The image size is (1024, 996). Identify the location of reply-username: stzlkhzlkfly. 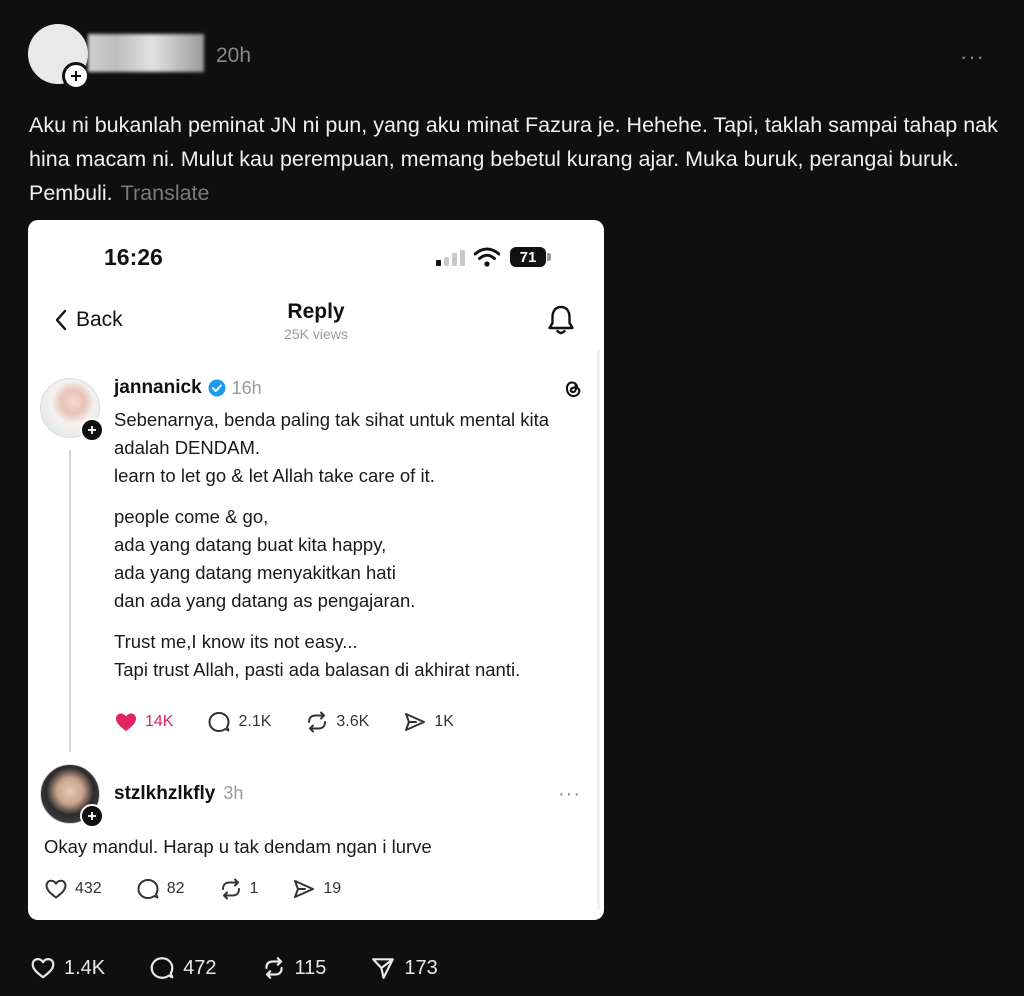
(164, 794).